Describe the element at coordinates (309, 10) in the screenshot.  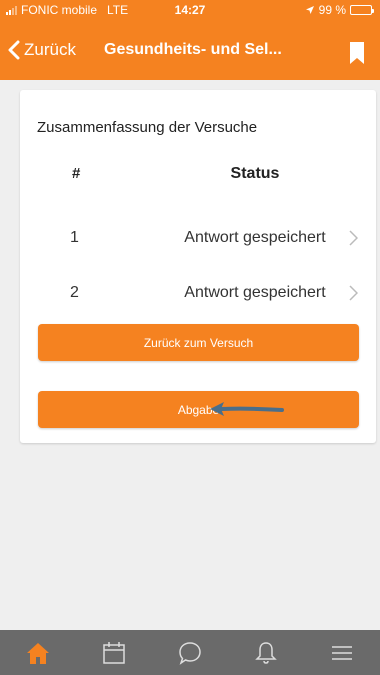
I see `location-icon` at that location.